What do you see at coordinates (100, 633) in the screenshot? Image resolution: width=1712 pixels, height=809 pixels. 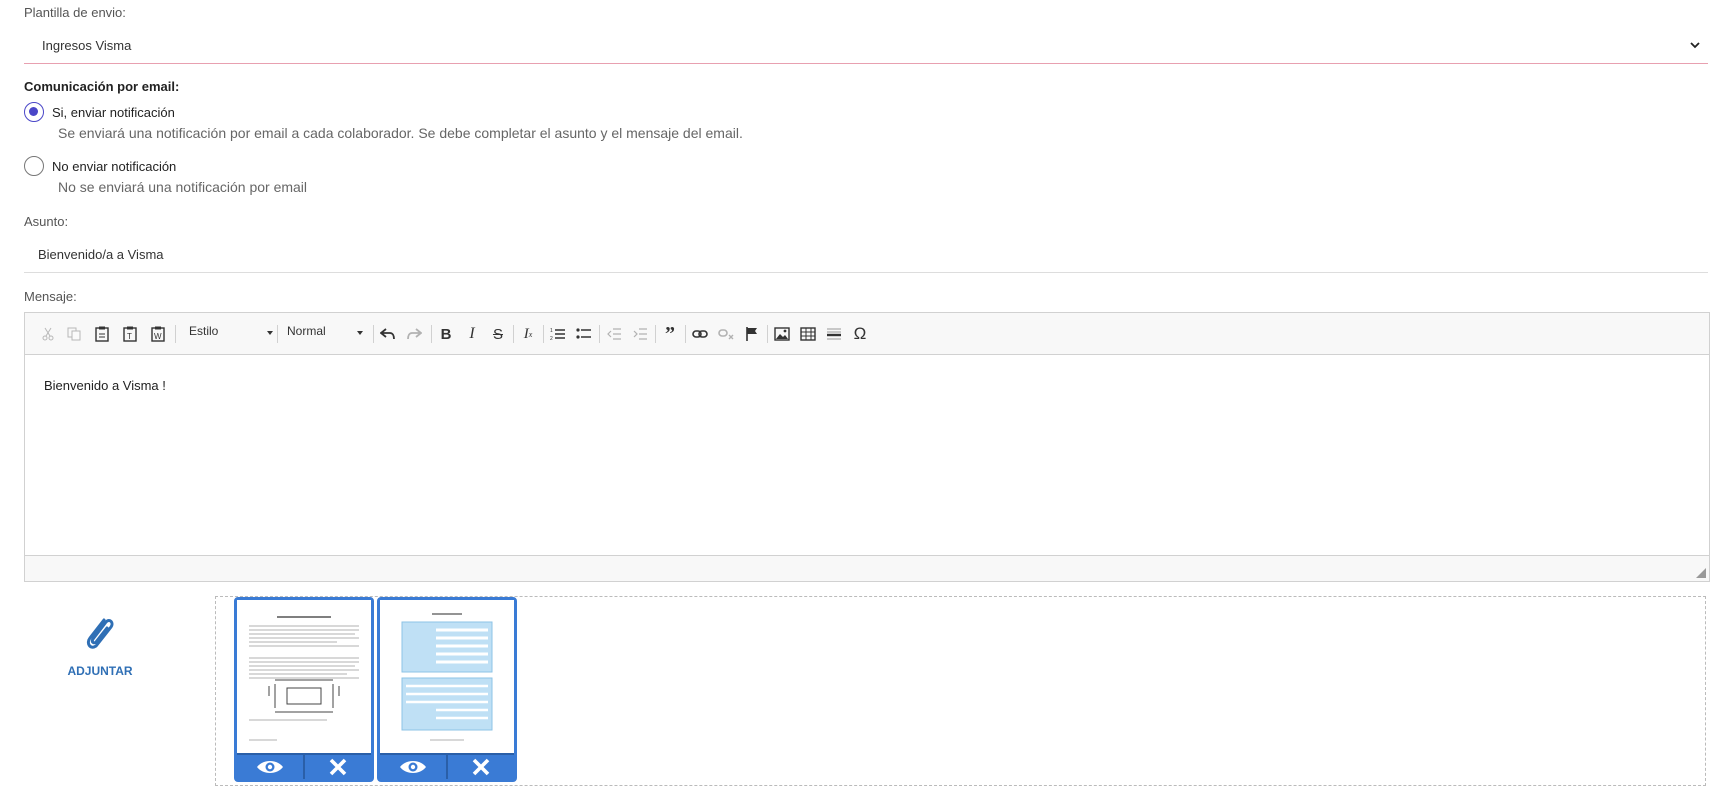 I see `paperclip-icon` at bounding box center [100, 633].